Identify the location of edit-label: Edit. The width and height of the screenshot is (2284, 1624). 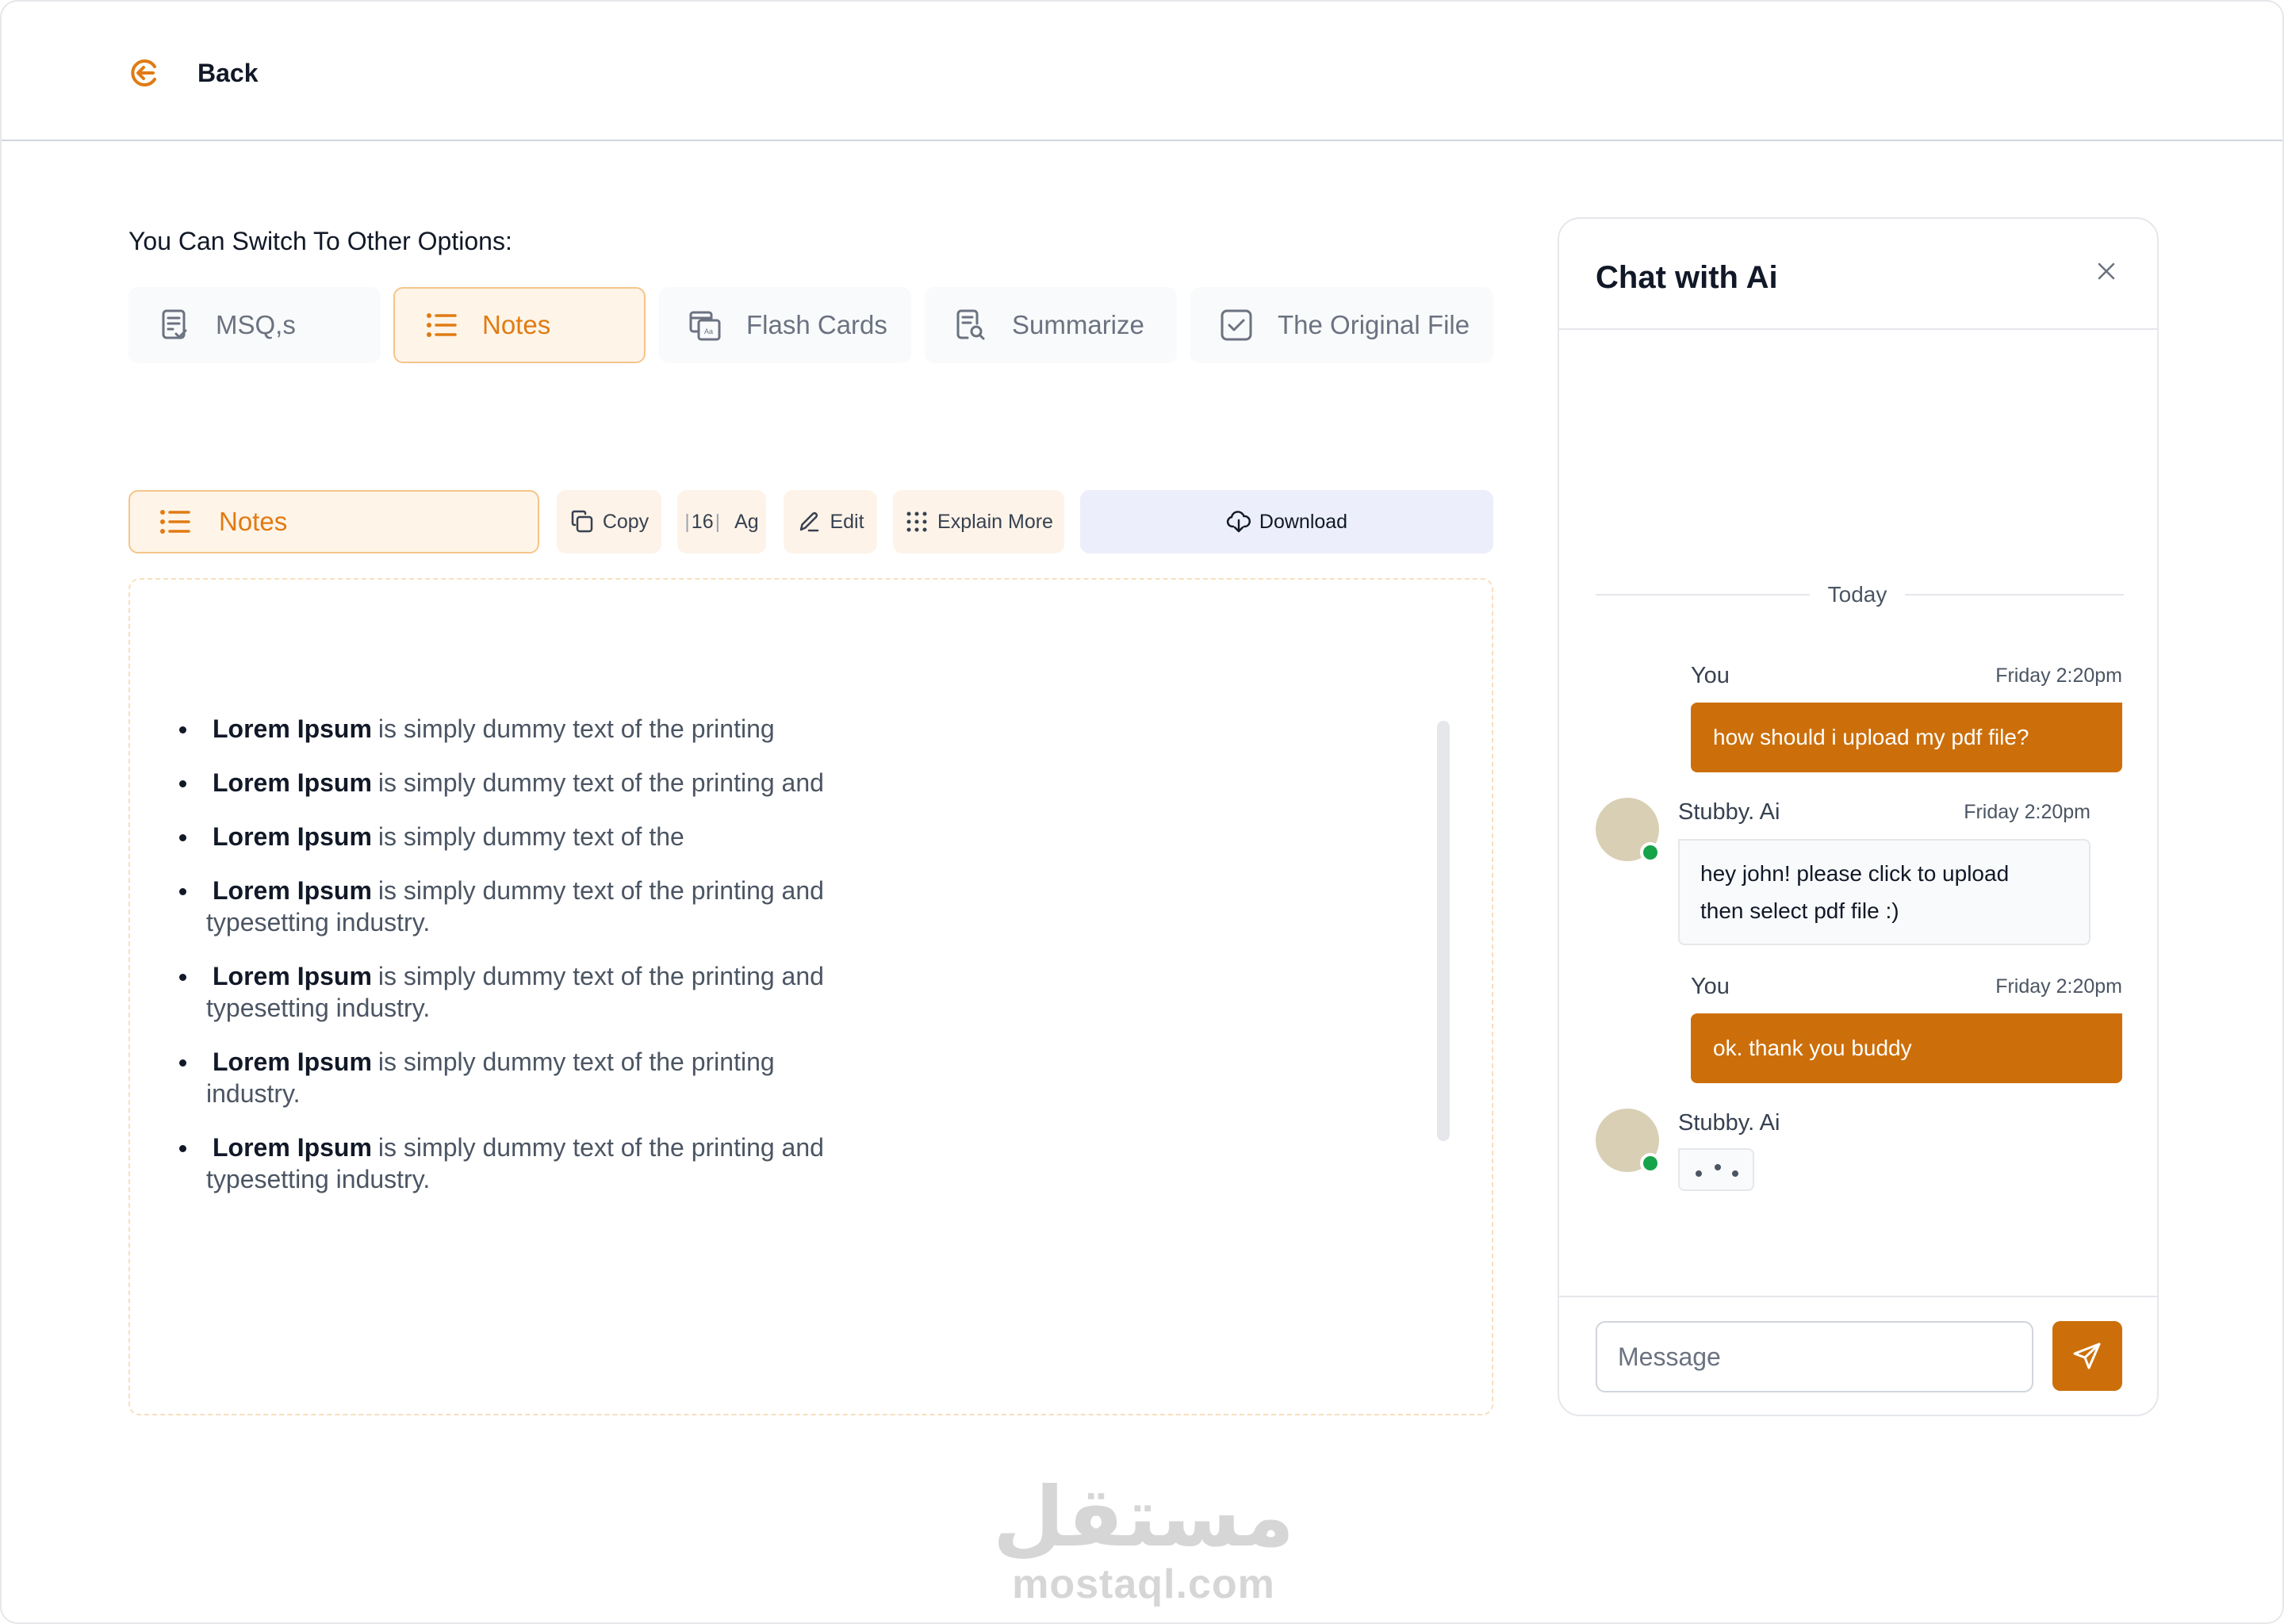
(847, 521).